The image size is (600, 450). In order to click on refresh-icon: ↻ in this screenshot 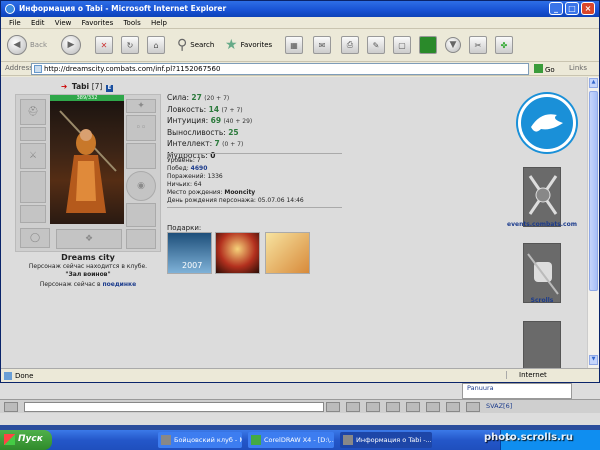, I will do `click(130, 45)`.